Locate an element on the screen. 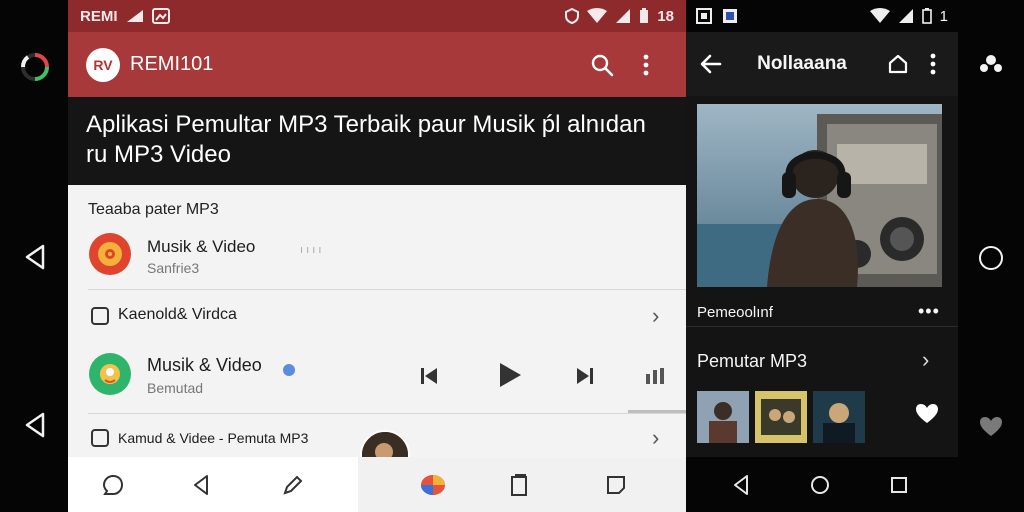 The image size is (1024, 512). home-icon is located at coordinates (898, 64).